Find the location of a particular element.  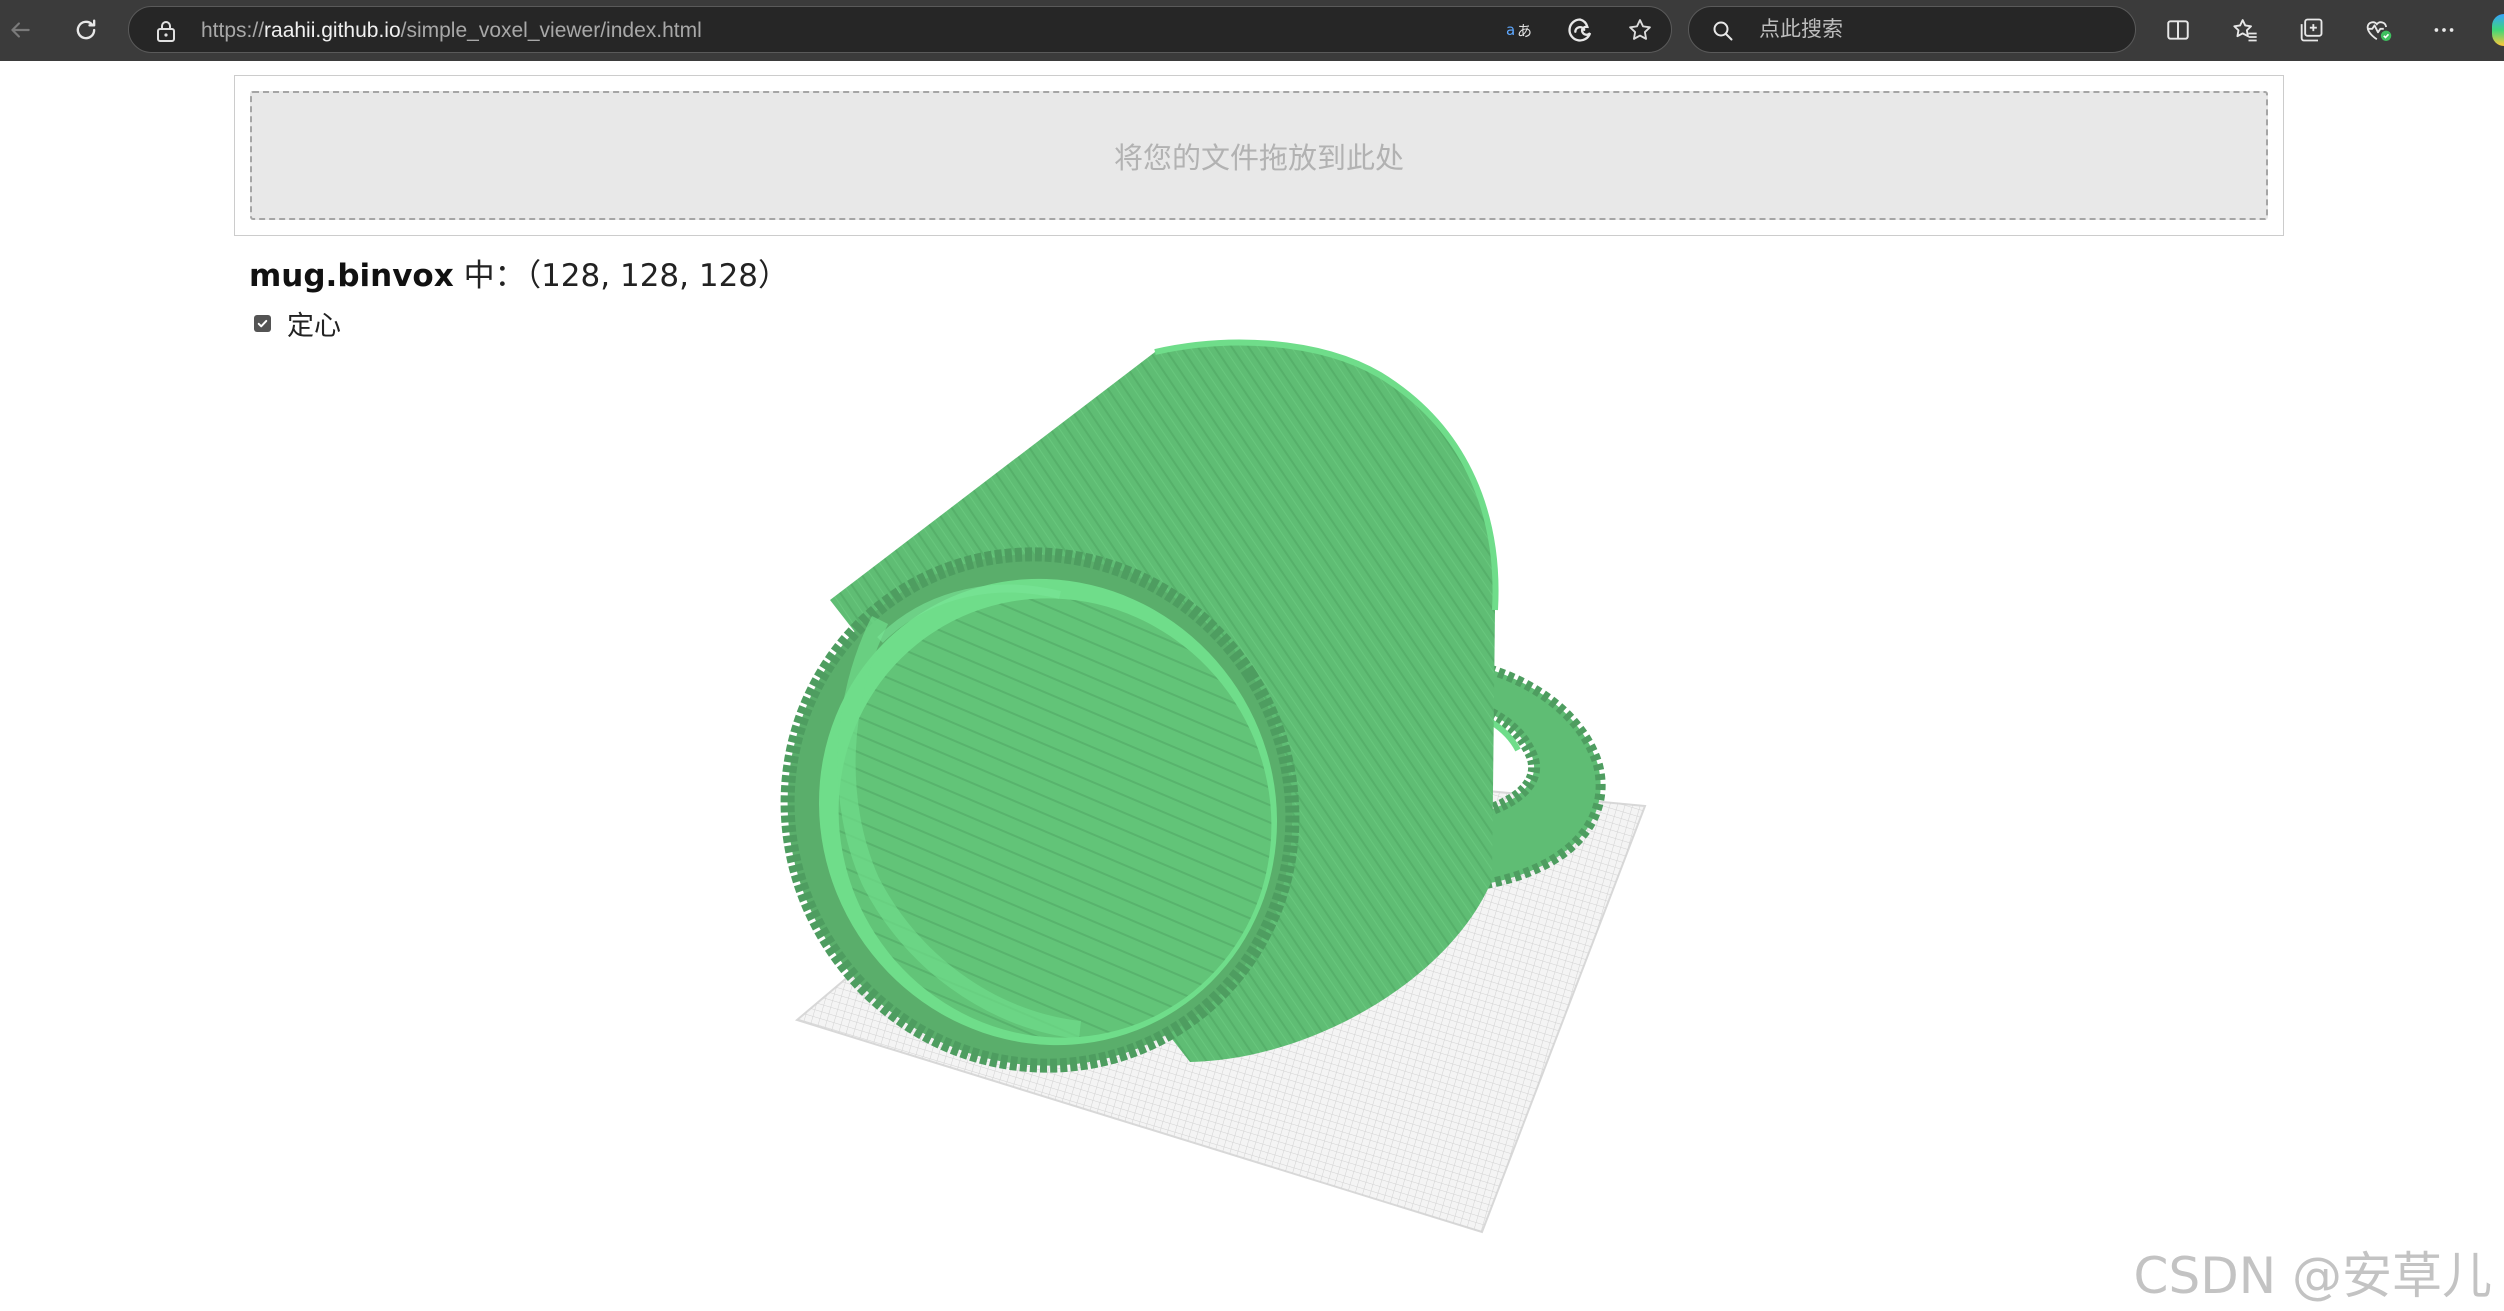

split-screen-button is located at coordinates (2178, 30).